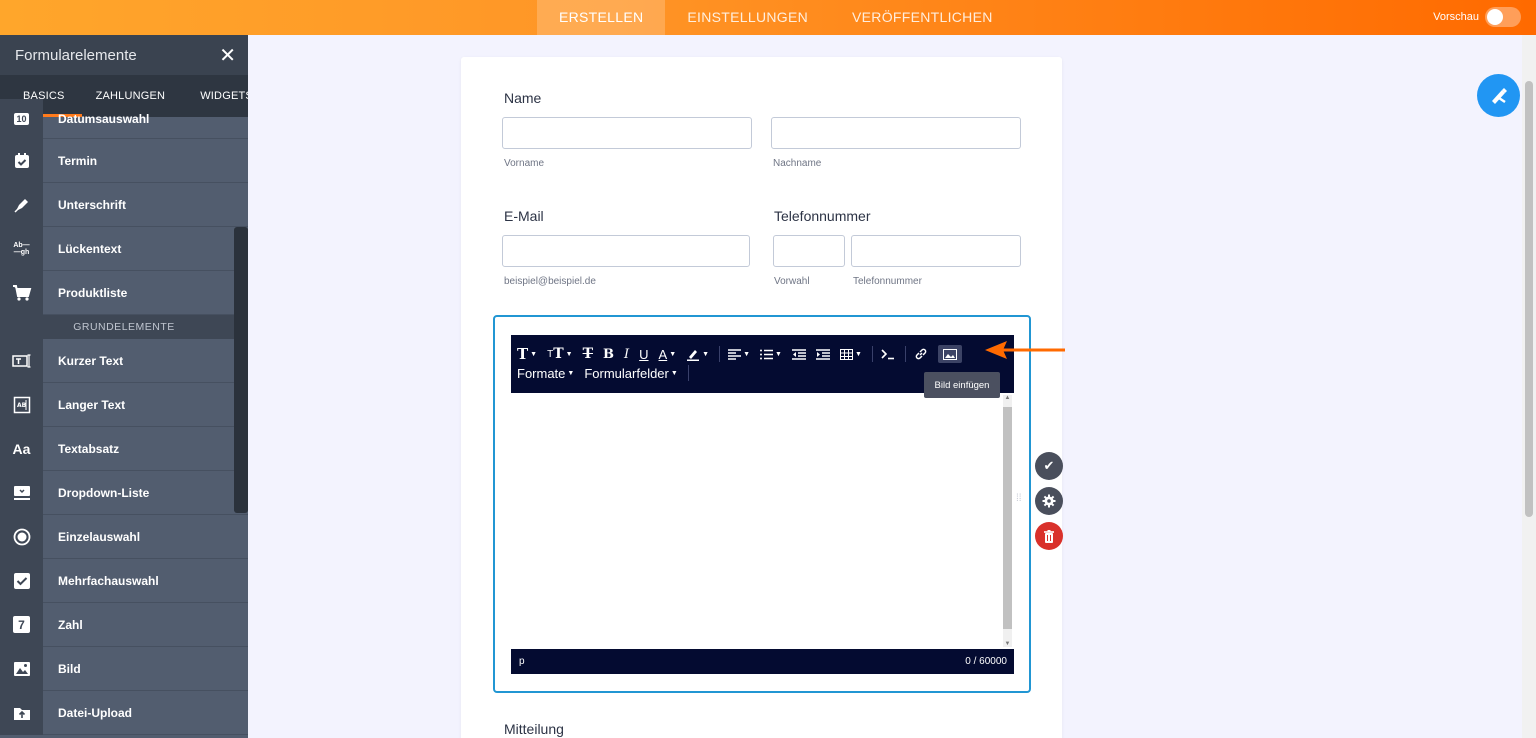 This screenshot has width=1536, height=738. What do you see at coordinates (1007, 398) in the screenshot?
I see `scroll-up-icon: ▲` at bounding box center [1007, 398].